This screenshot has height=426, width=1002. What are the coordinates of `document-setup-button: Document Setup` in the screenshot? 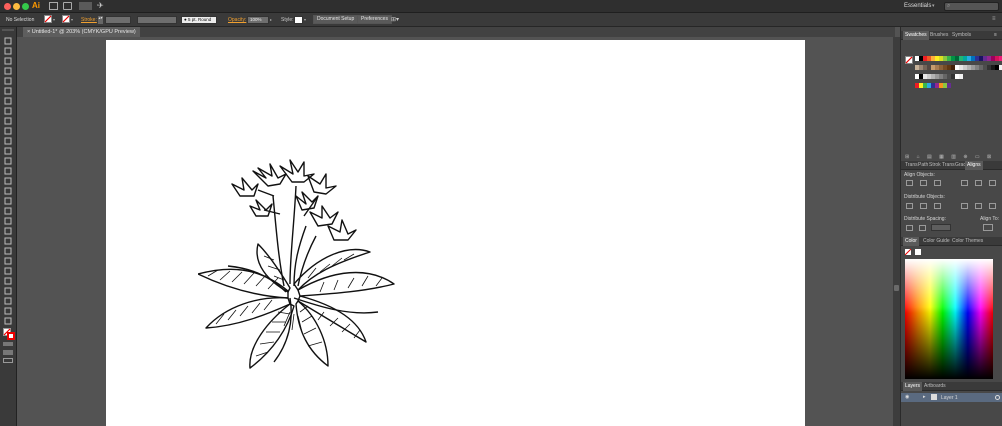 It's located at (336, 19).